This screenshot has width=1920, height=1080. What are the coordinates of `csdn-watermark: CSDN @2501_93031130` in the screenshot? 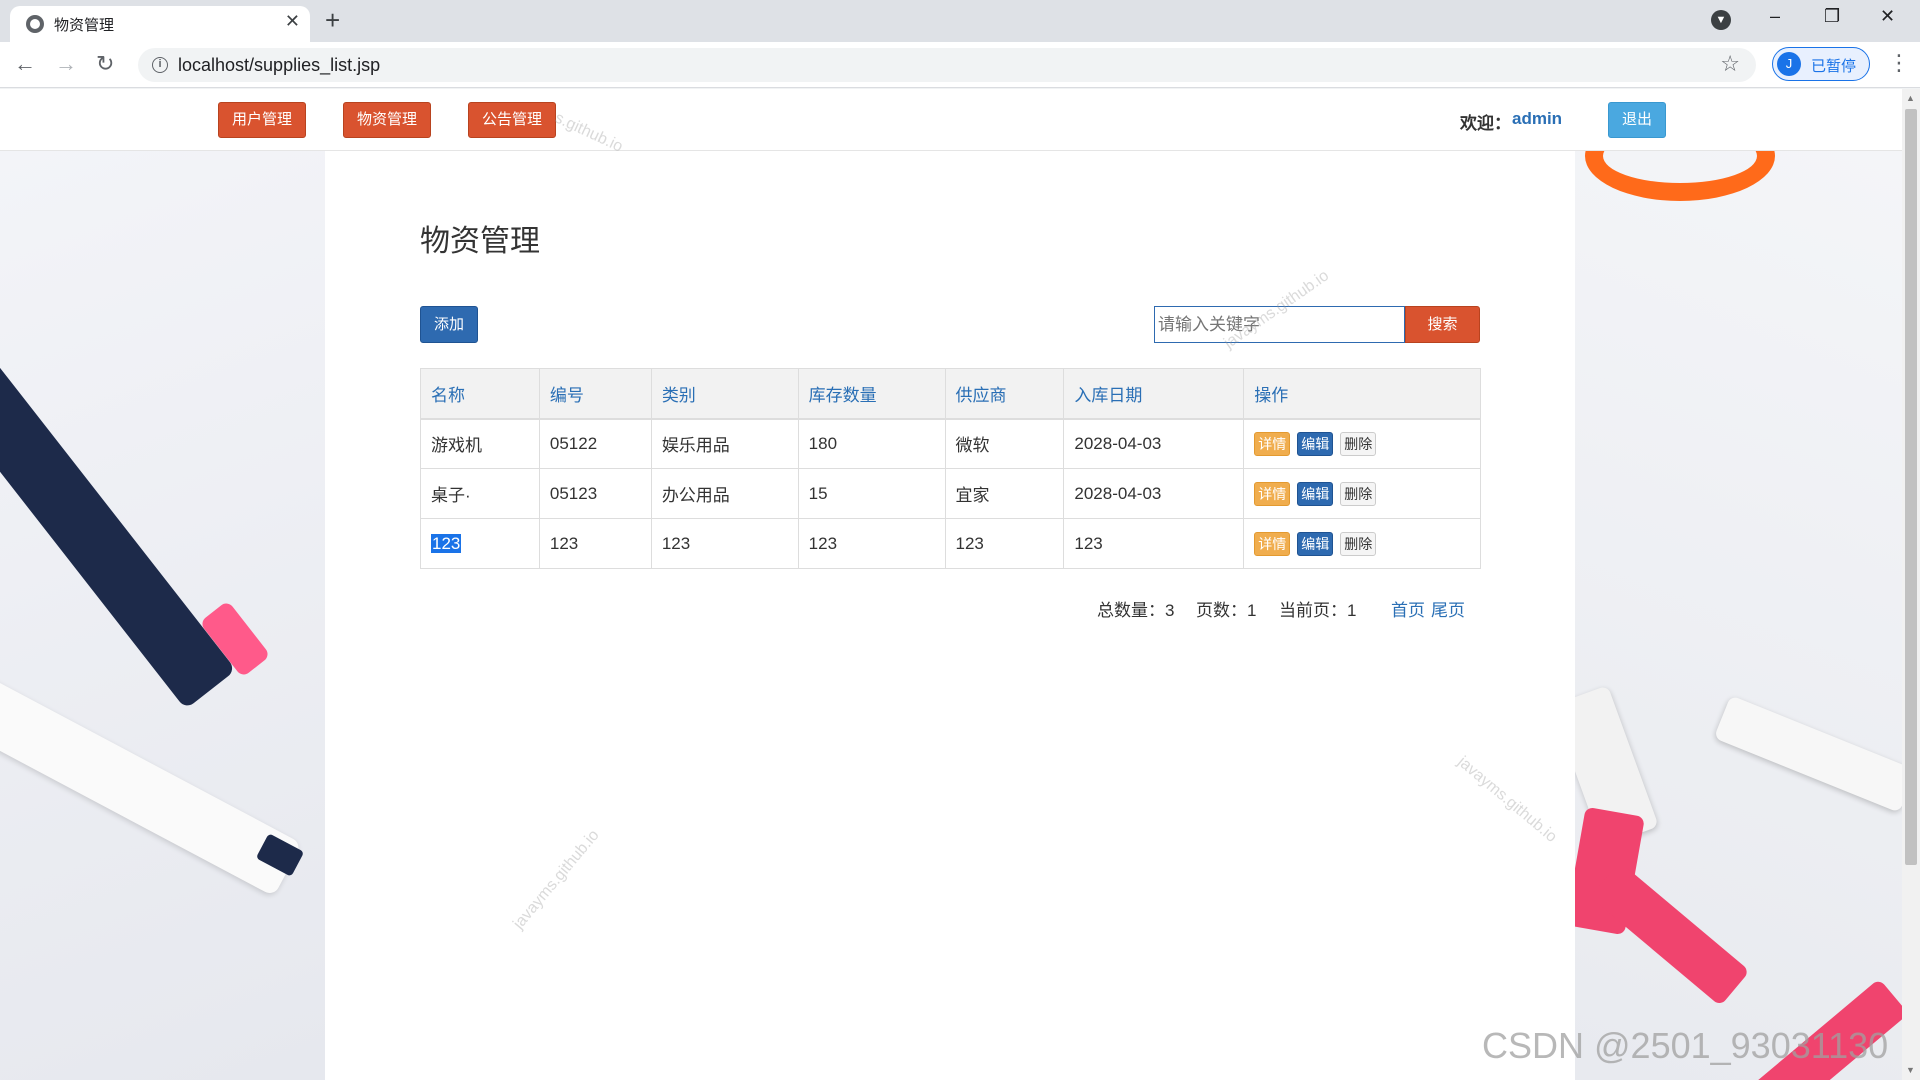 It's located at (1685, 1045).